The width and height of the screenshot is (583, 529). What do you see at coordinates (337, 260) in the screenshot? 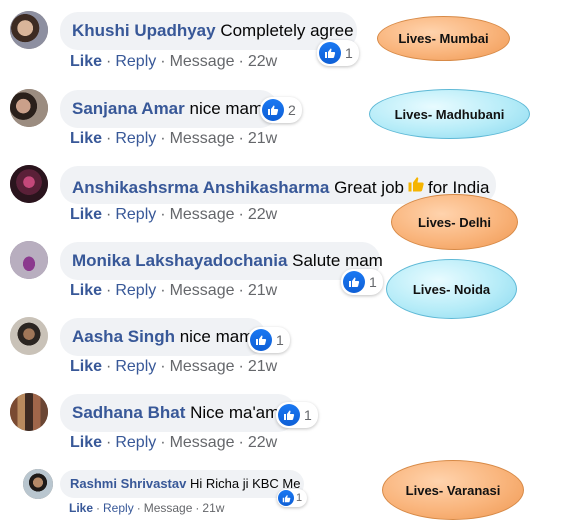
I see `comment-text: Salute mam` at bounding box center [337, 260].